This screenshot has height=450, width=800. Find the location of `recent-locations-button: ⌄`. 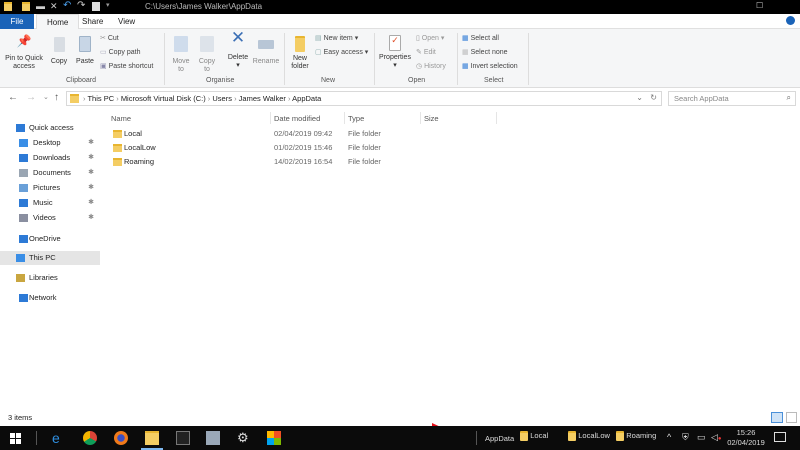

recent-locations-button: ⌄ is located at coordinates (46, 97).